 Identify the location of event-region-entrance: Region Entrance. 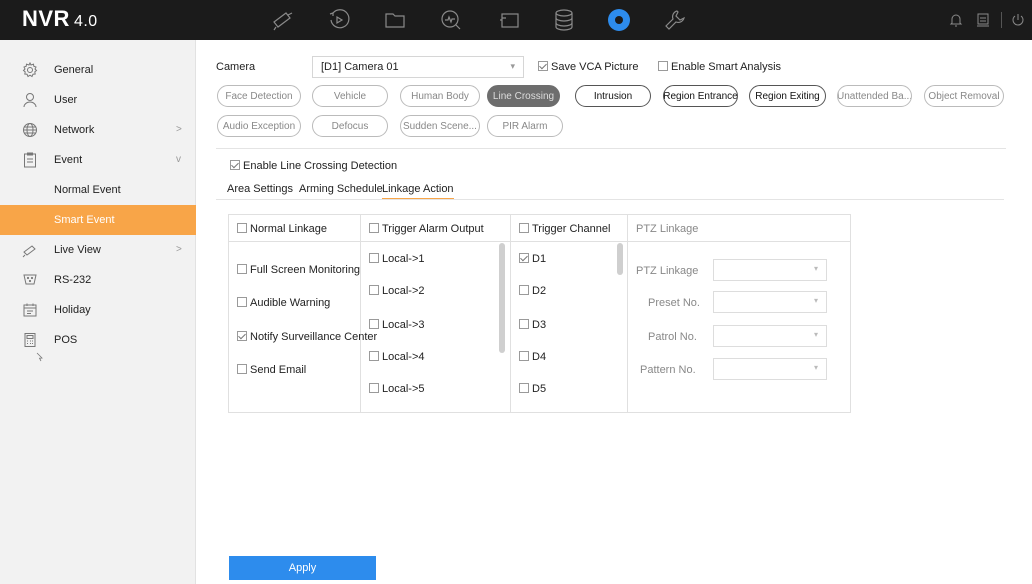
(700, 96).